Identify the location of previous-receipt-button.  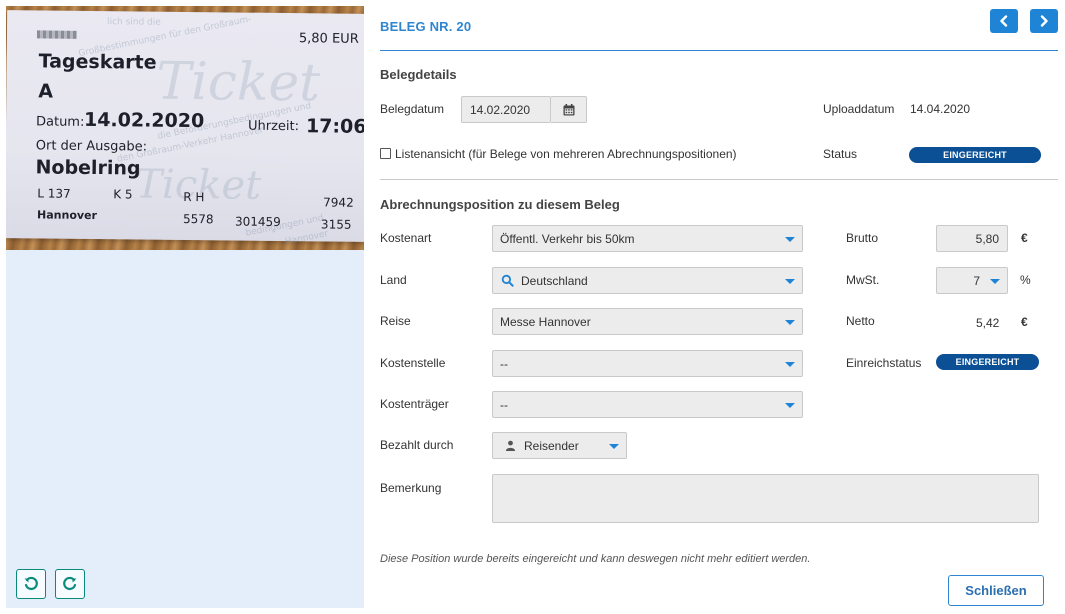
(1004, 21).